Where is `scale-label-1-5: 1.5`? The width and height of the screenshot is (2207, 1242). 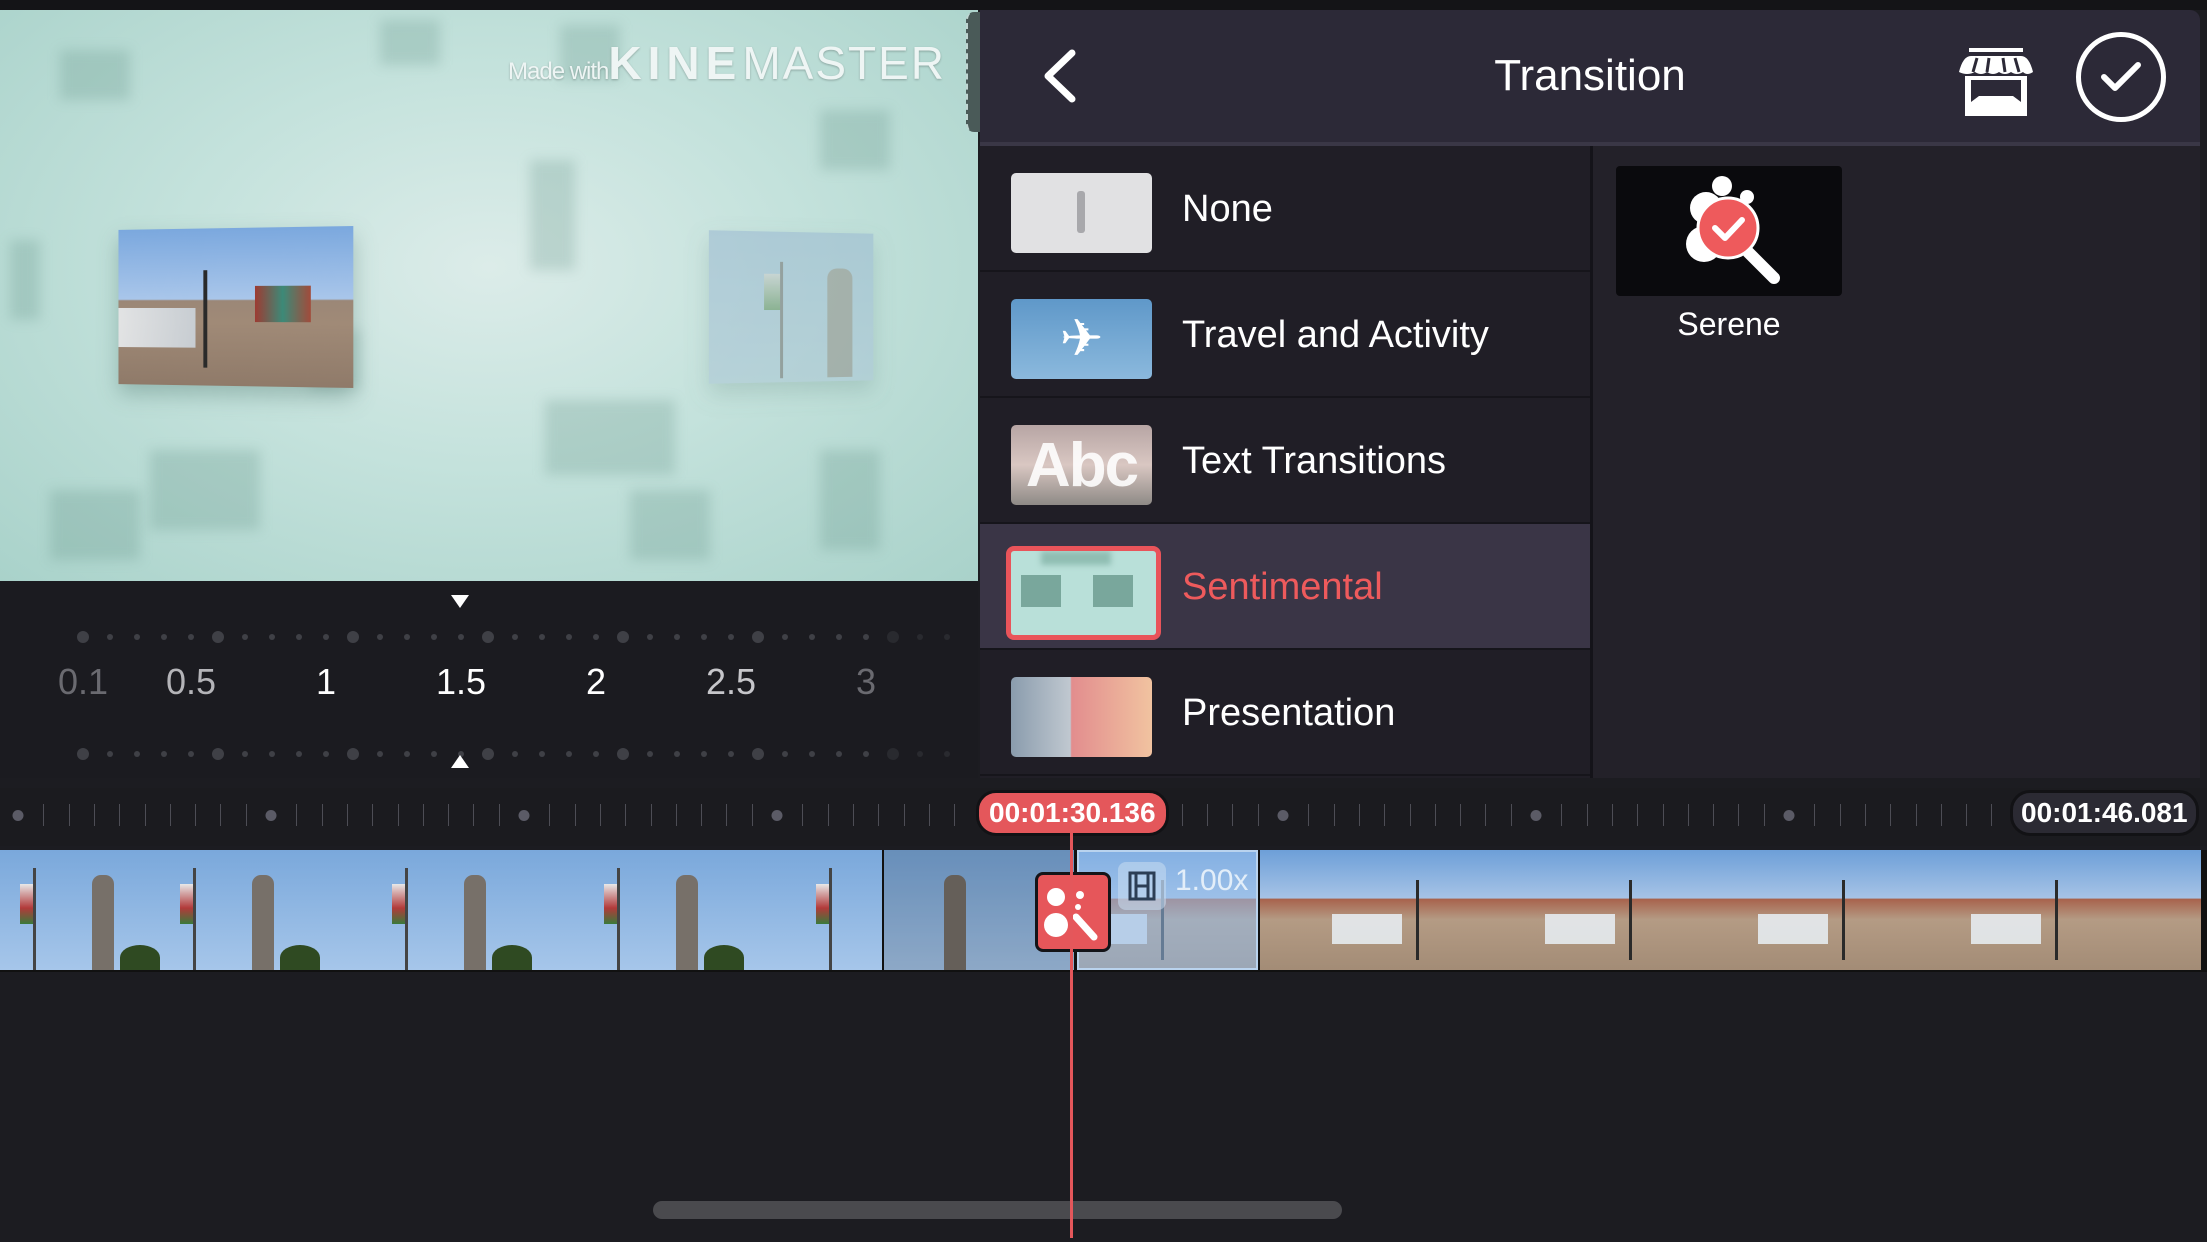 scale-label-1-5: 1.5 is located at coordinates (461, 682).